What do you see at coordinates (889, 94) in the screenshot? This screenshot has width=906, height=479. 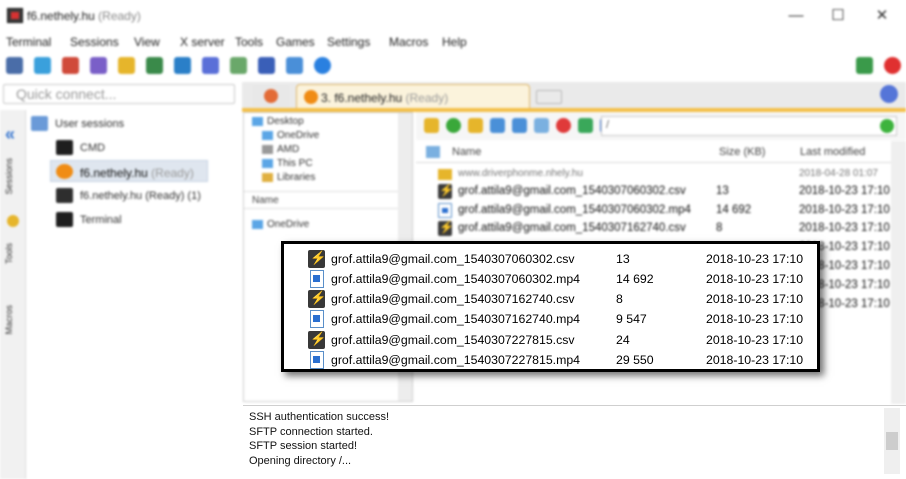 I see `attach-icon` at bounding box center [889, 94].